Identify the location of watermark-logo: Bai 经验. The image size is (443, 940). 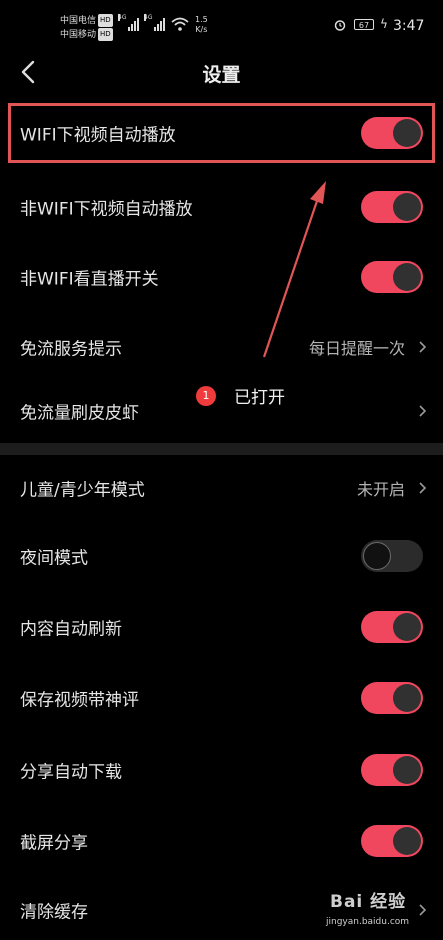
(368, 902).